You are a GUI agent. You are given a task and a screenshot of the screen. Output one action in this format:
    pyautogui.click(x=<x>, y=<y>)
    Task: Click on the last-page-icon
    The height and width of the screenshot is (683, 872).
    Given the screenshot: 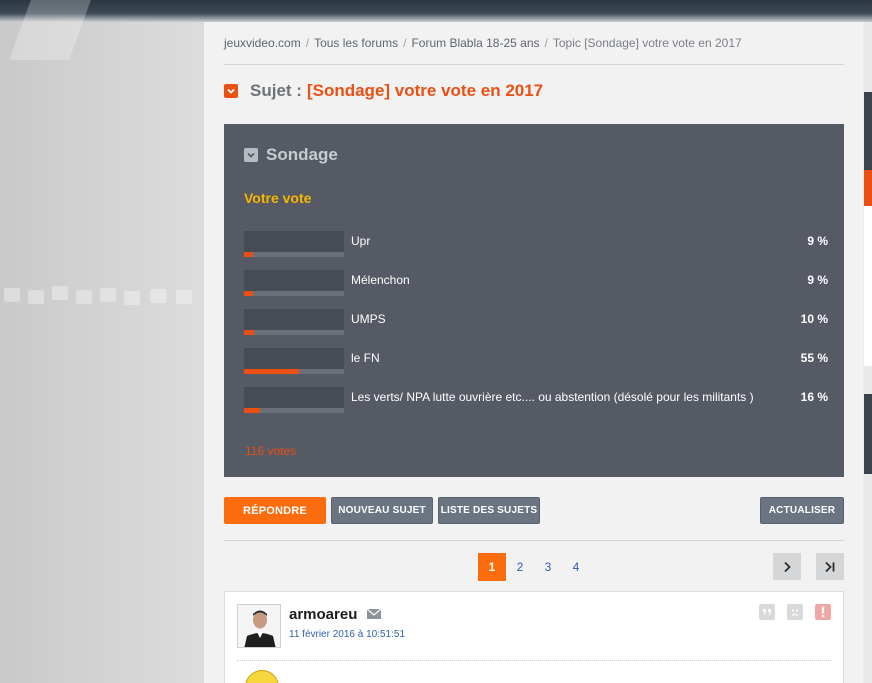 What is the action you would take?
    pyautogui.click(x=830, y=566)
    